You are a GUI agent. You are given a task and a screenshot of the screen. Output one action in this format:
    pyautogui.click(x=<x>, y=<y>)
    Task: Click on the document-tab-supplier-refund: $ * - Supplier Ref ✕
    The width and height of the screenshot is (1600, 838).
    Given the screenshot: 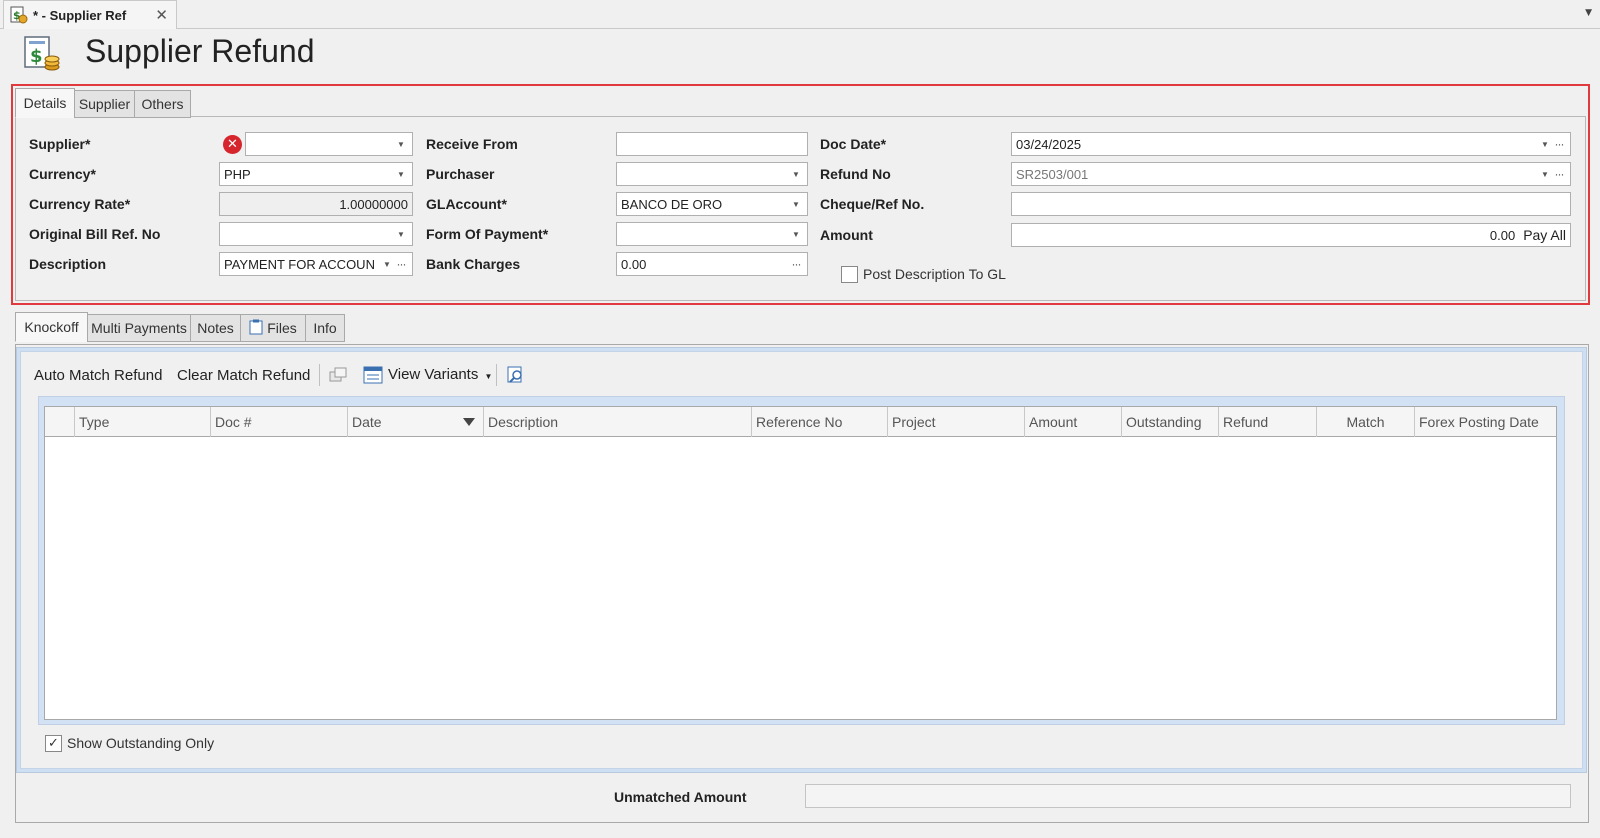 What is the action you would take?
    pyautogui.click(x=90, y=14)
    